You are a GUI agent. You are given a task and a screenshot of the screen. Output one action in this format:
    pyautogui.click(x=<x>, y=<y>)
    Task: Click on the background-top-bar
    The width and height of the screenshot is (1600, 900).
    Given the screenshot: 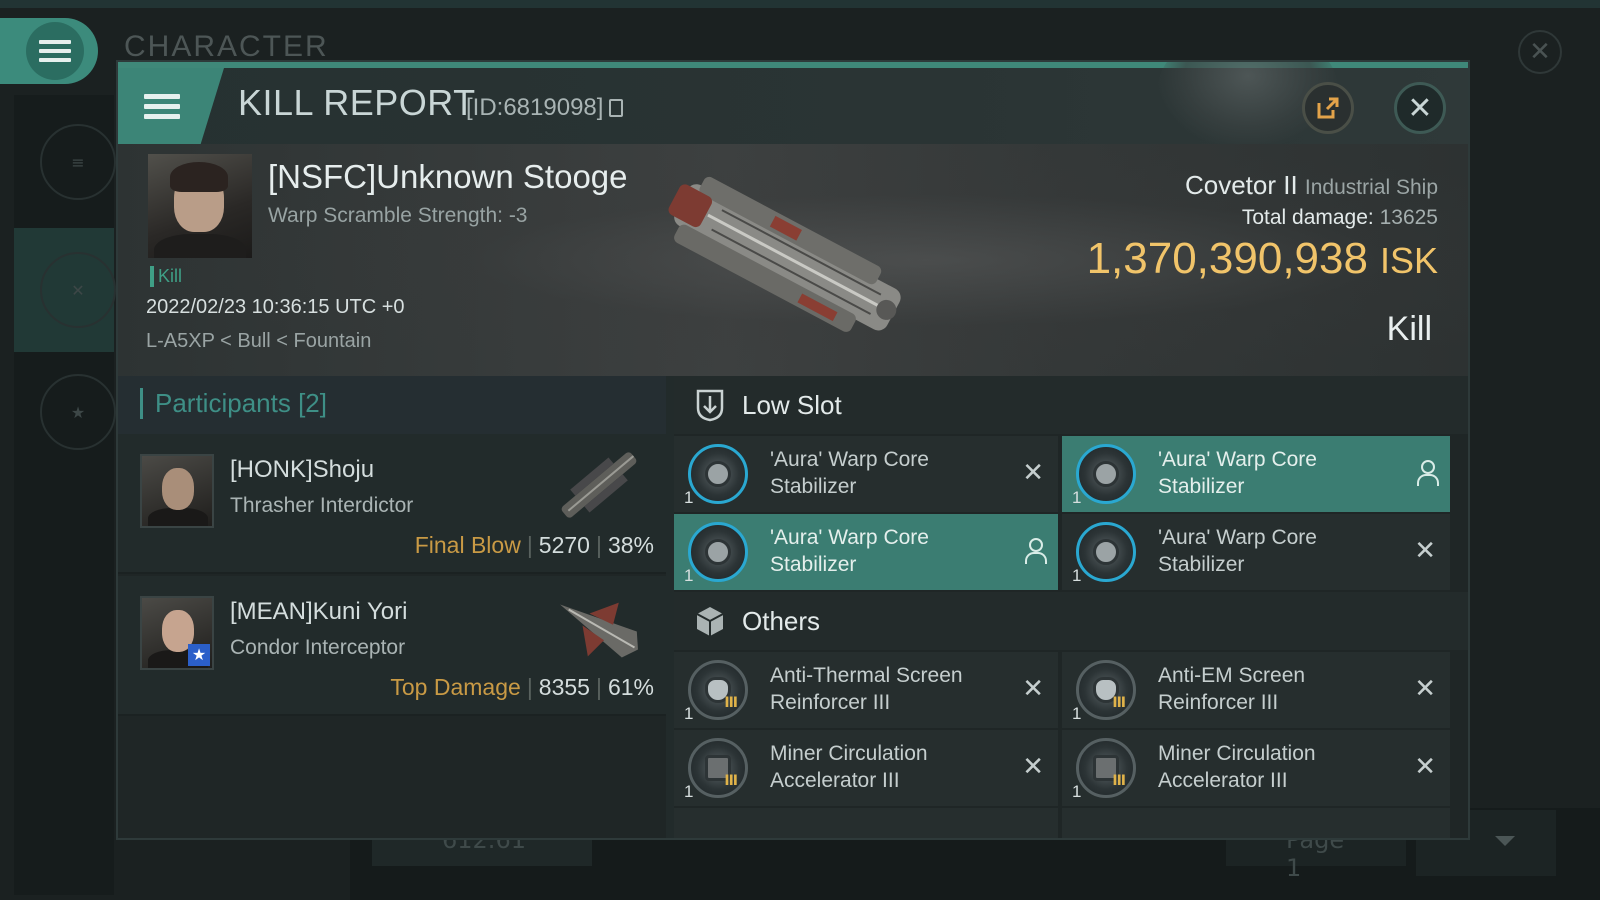 What is the action you would take?
    pyautogui.click(x=800, y=4)
    